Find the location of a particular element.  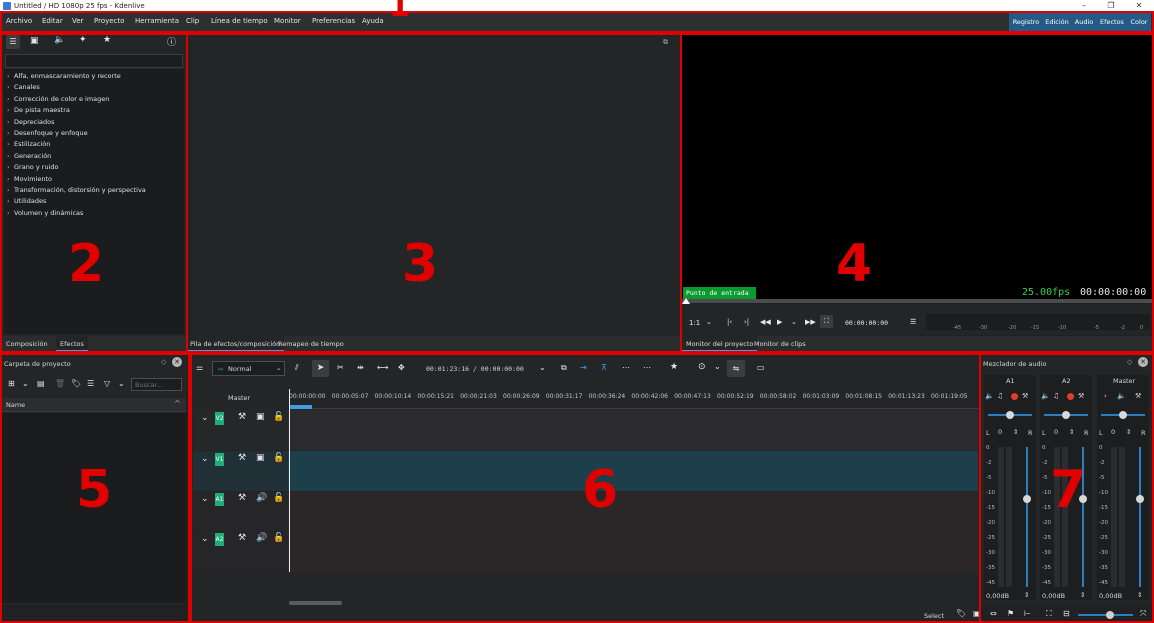

annotation-number-6: 6 is located at coordinates (600, 490).